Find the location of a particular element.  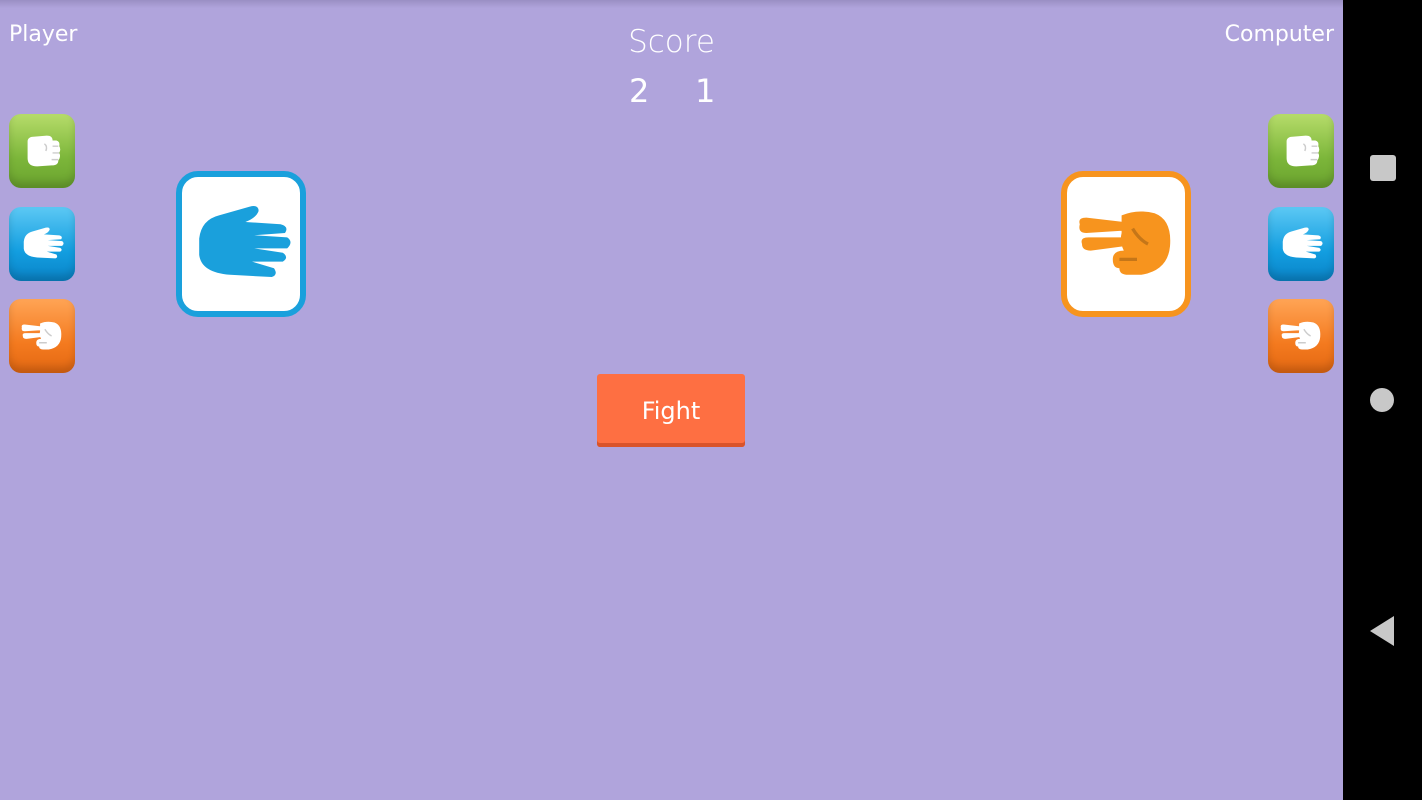

computer-scissors-choice is located at coordinates (1301, 336).